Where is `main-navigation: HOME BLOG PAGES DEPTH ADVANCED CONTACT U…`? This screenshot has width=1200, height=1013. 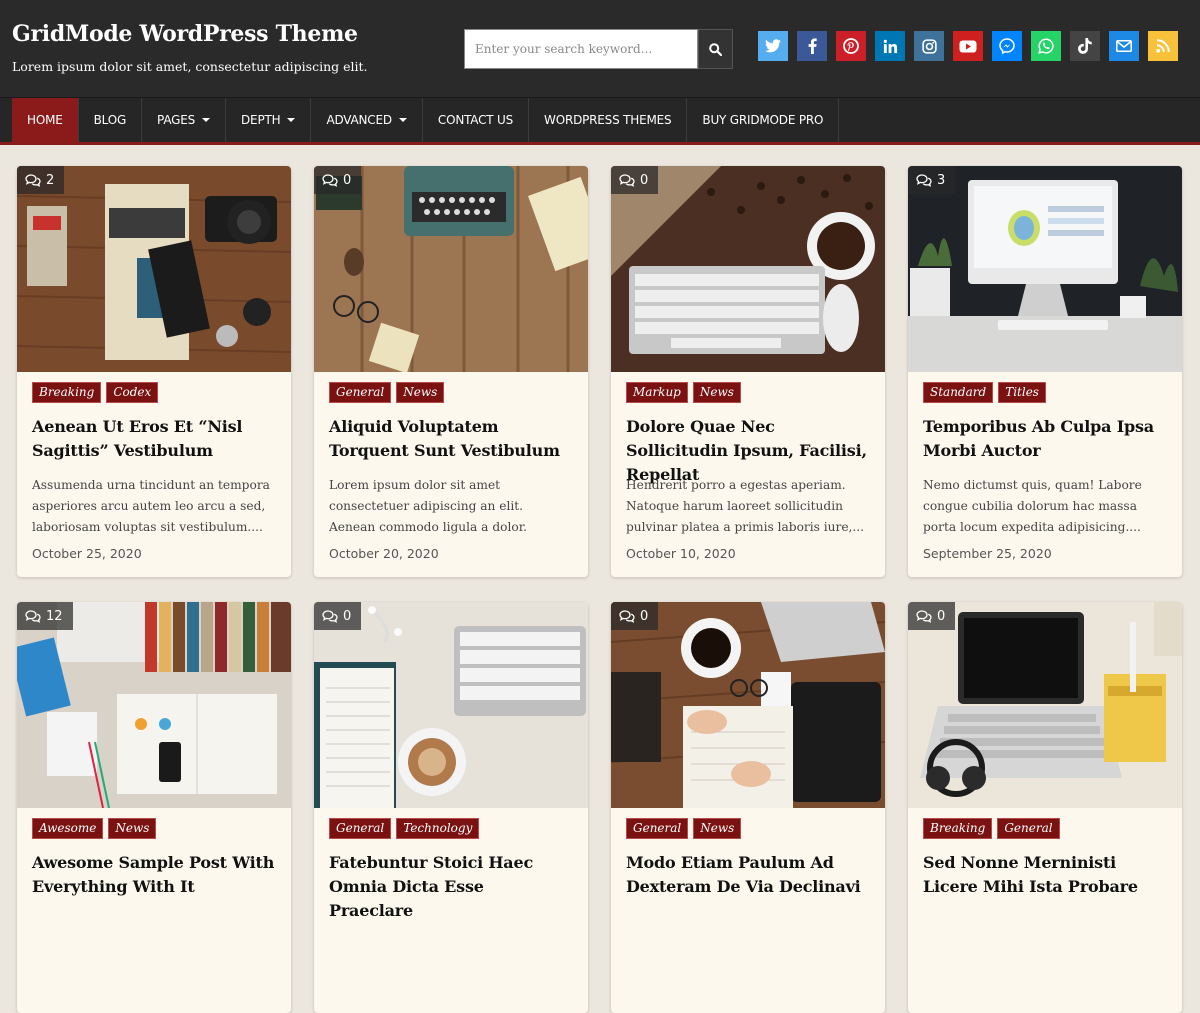
main-navigation: HOME BLOG PAGES DEPTH ADVANCED CONTACT U… is located at coordinates (600, 121).